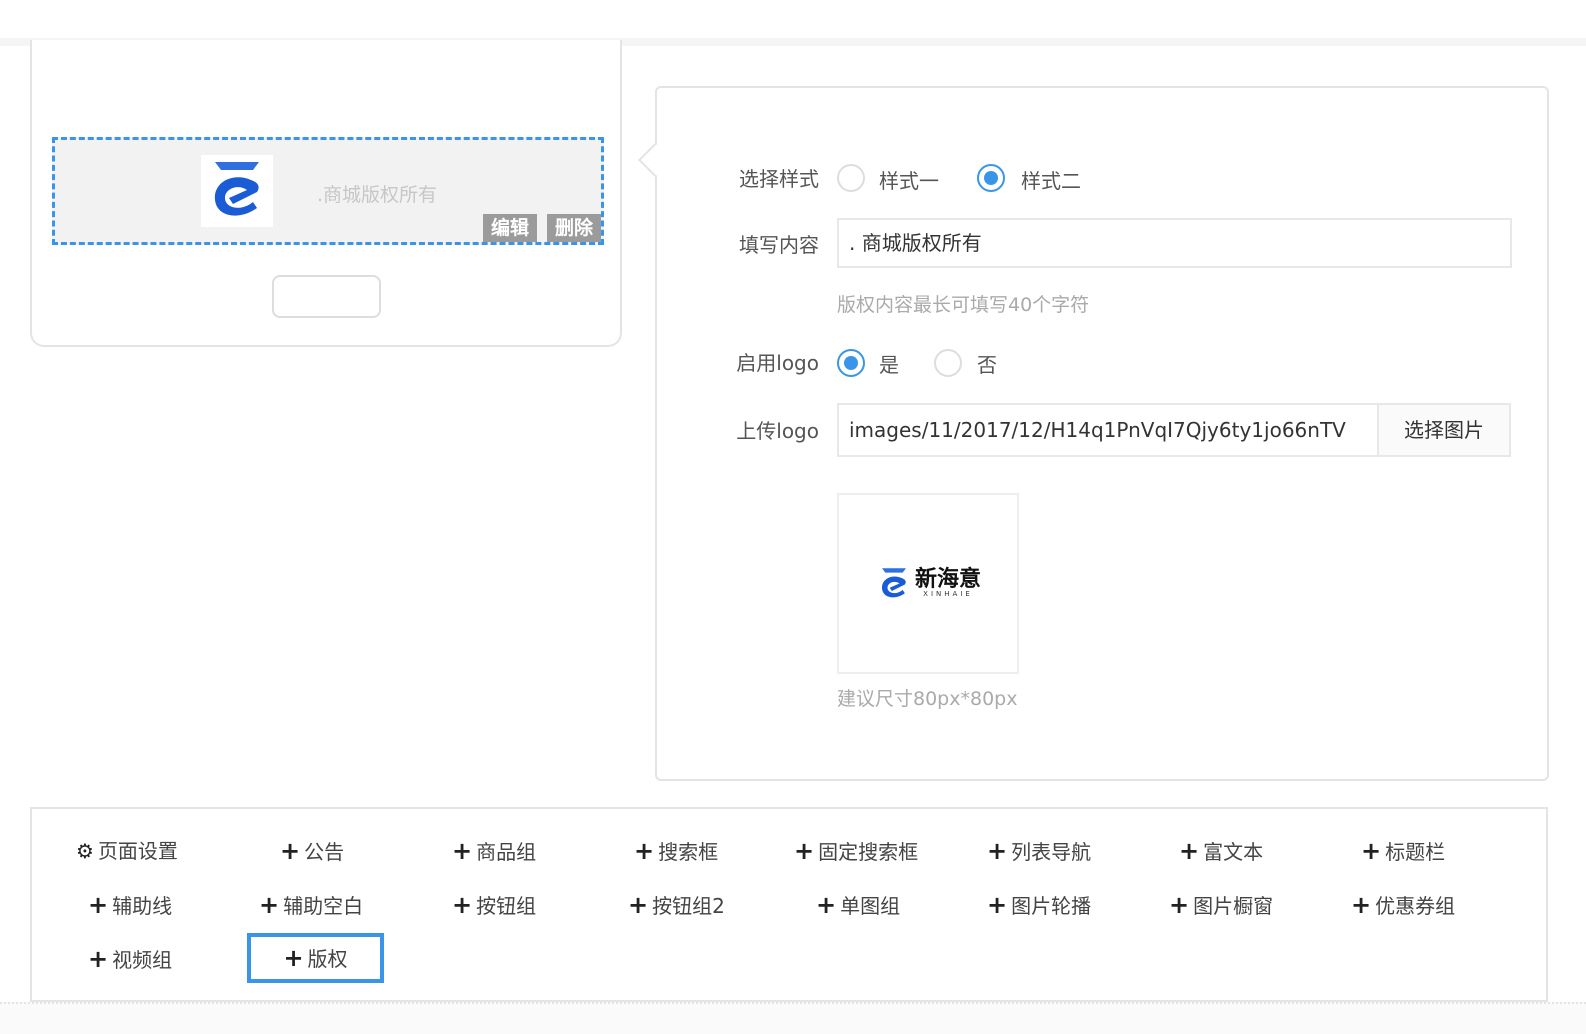 The height and width of the screenshot is (1034, 1586). What do you see at coordinates (676, 851) in the screenshot?
I see `component-search-box: + 搜索框` at bounding box center [676, 851].